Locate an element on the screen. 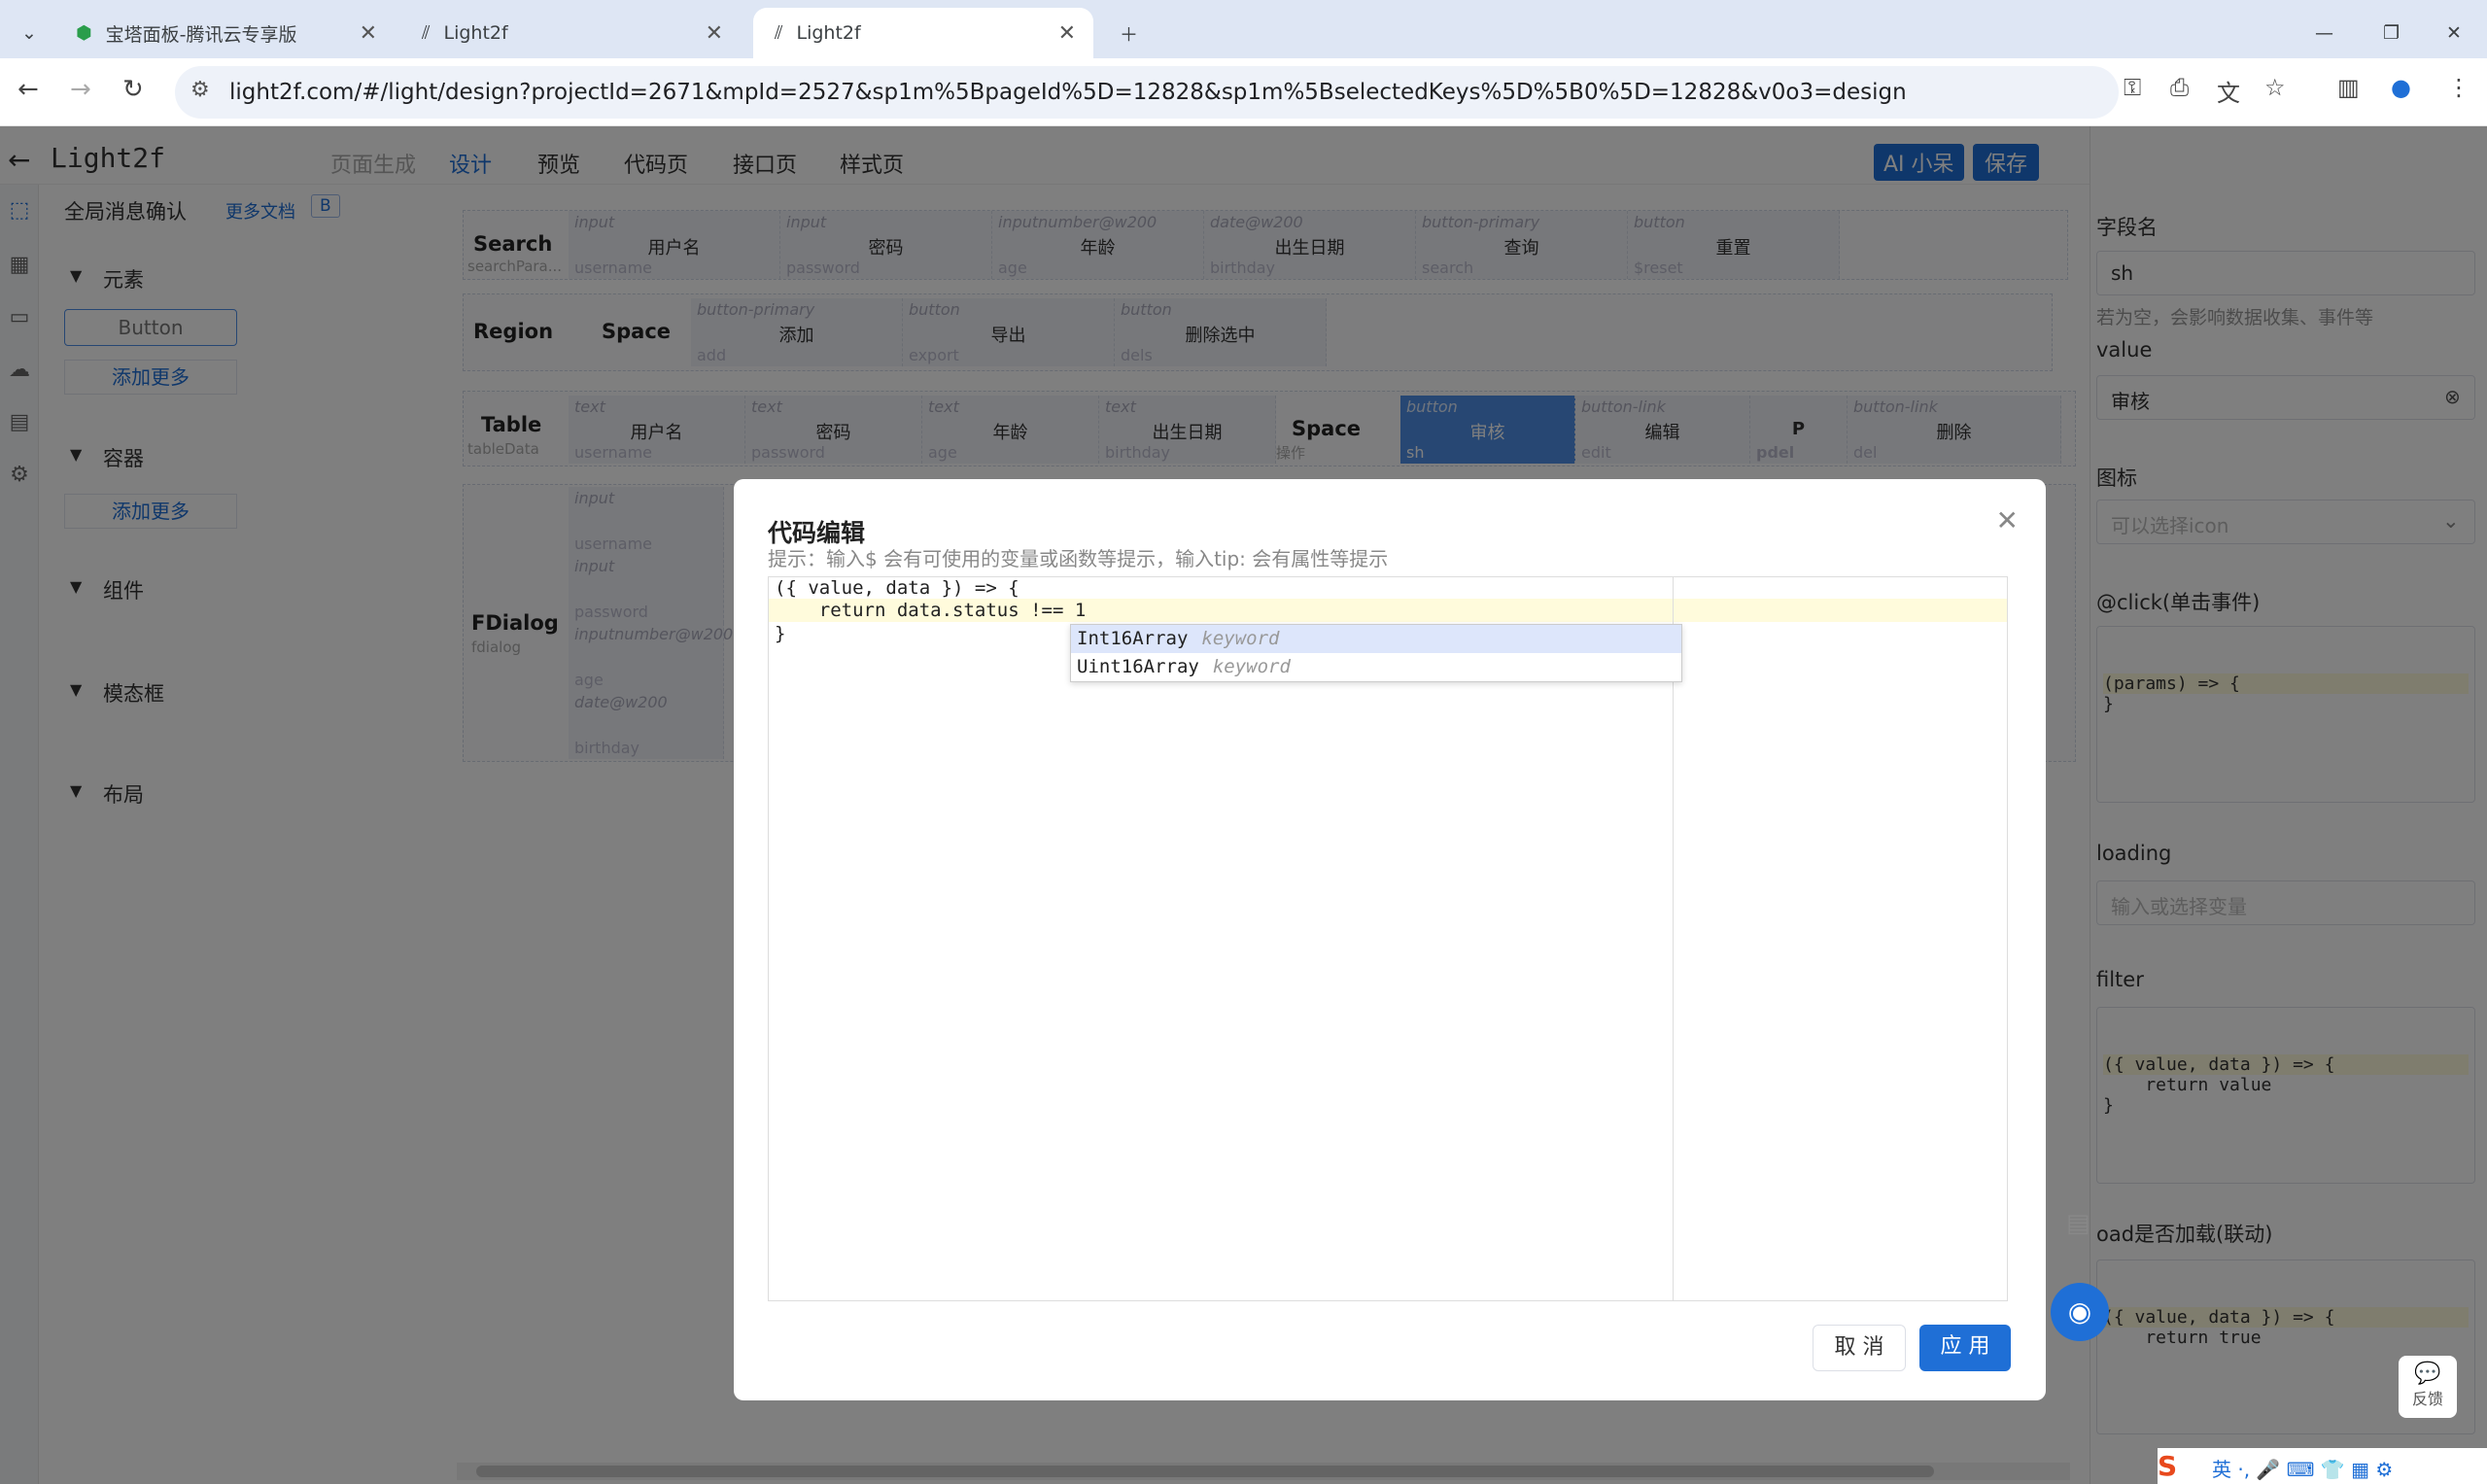 This screenshot has width=2487, height=1484. tab-search-dropdown-icon: ⌄ is located at coordinates (29, 33).